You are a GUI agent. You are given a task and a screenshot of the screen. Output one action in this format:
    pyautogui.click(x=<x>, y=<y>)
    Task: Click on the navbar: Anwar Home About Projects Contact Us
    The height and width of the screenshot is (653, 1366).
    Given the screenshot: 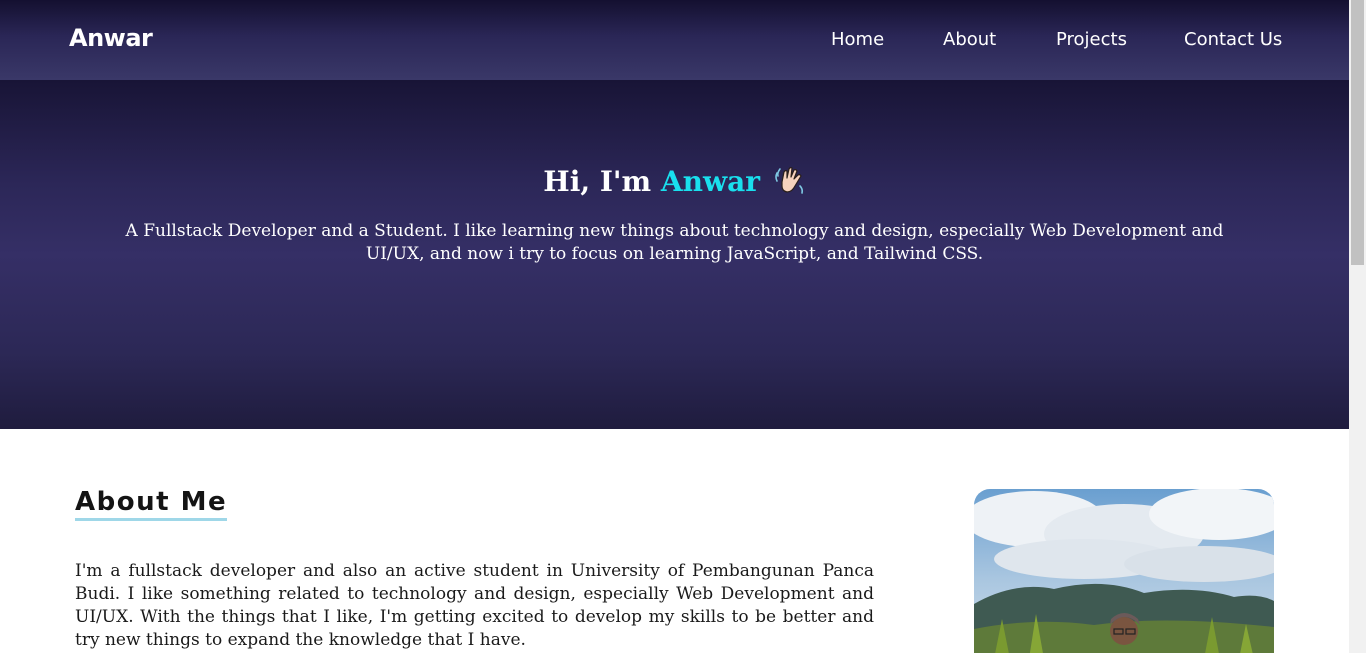 What is the action you would take?
    pyautogui.click(x=674, y=40)
    